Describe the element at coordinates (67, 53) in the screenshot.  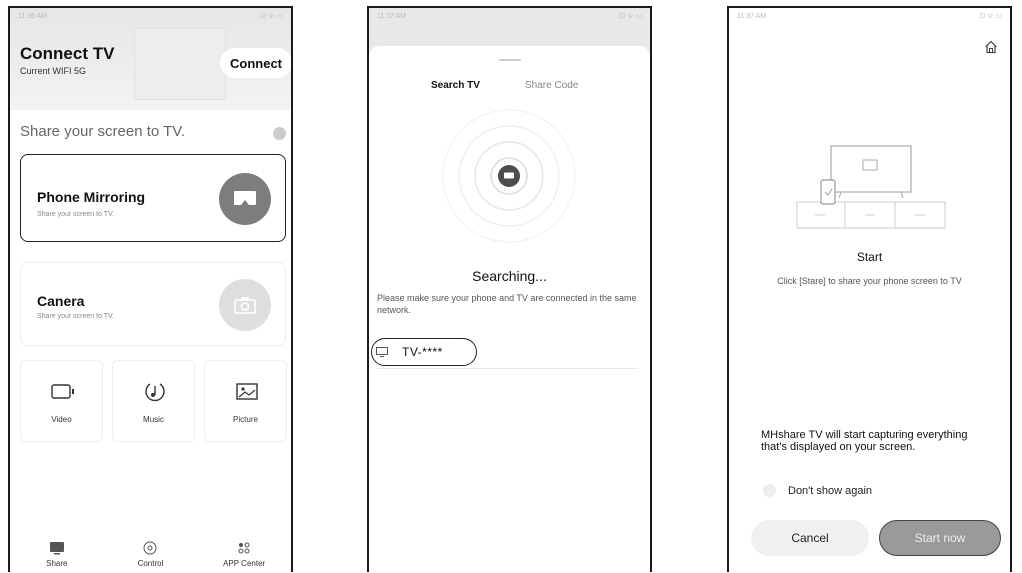
I see `page-title: Connect TV` at that location.